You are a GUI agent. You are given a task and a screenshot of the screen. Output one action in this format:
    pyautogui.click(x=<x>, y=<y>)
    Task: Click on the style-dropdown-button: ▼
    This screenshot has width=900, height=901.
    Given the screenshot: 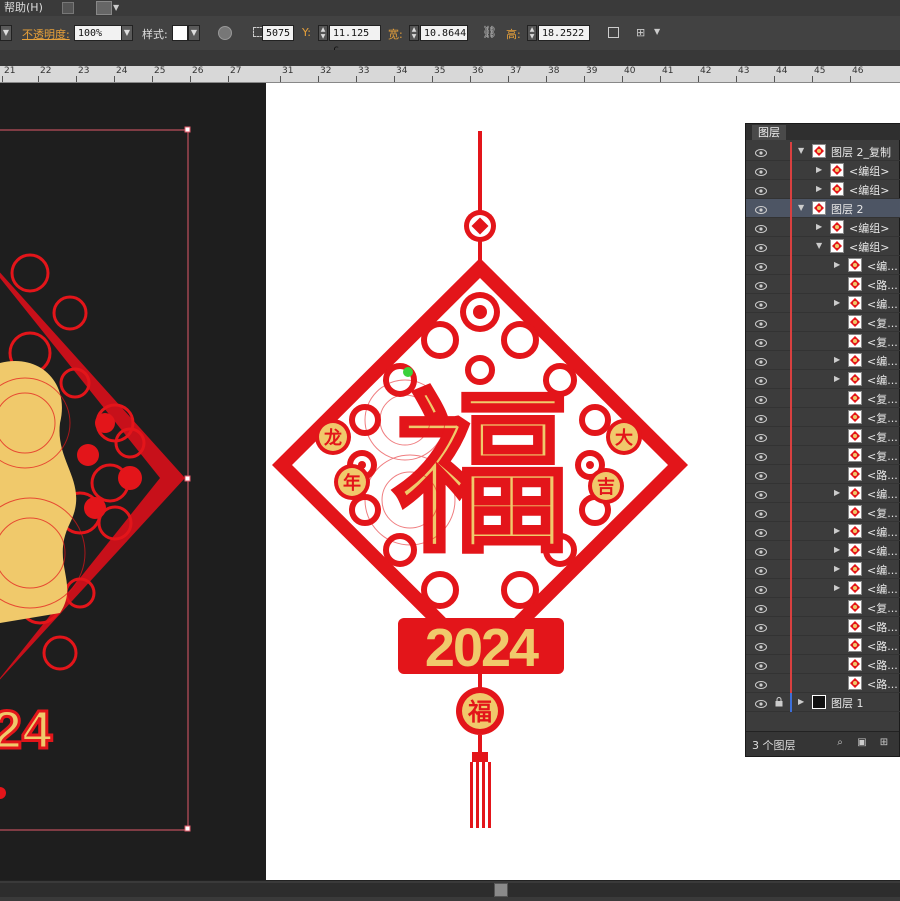 What is the action you would take?
    pyautogui.click(x=194, y=33)
    